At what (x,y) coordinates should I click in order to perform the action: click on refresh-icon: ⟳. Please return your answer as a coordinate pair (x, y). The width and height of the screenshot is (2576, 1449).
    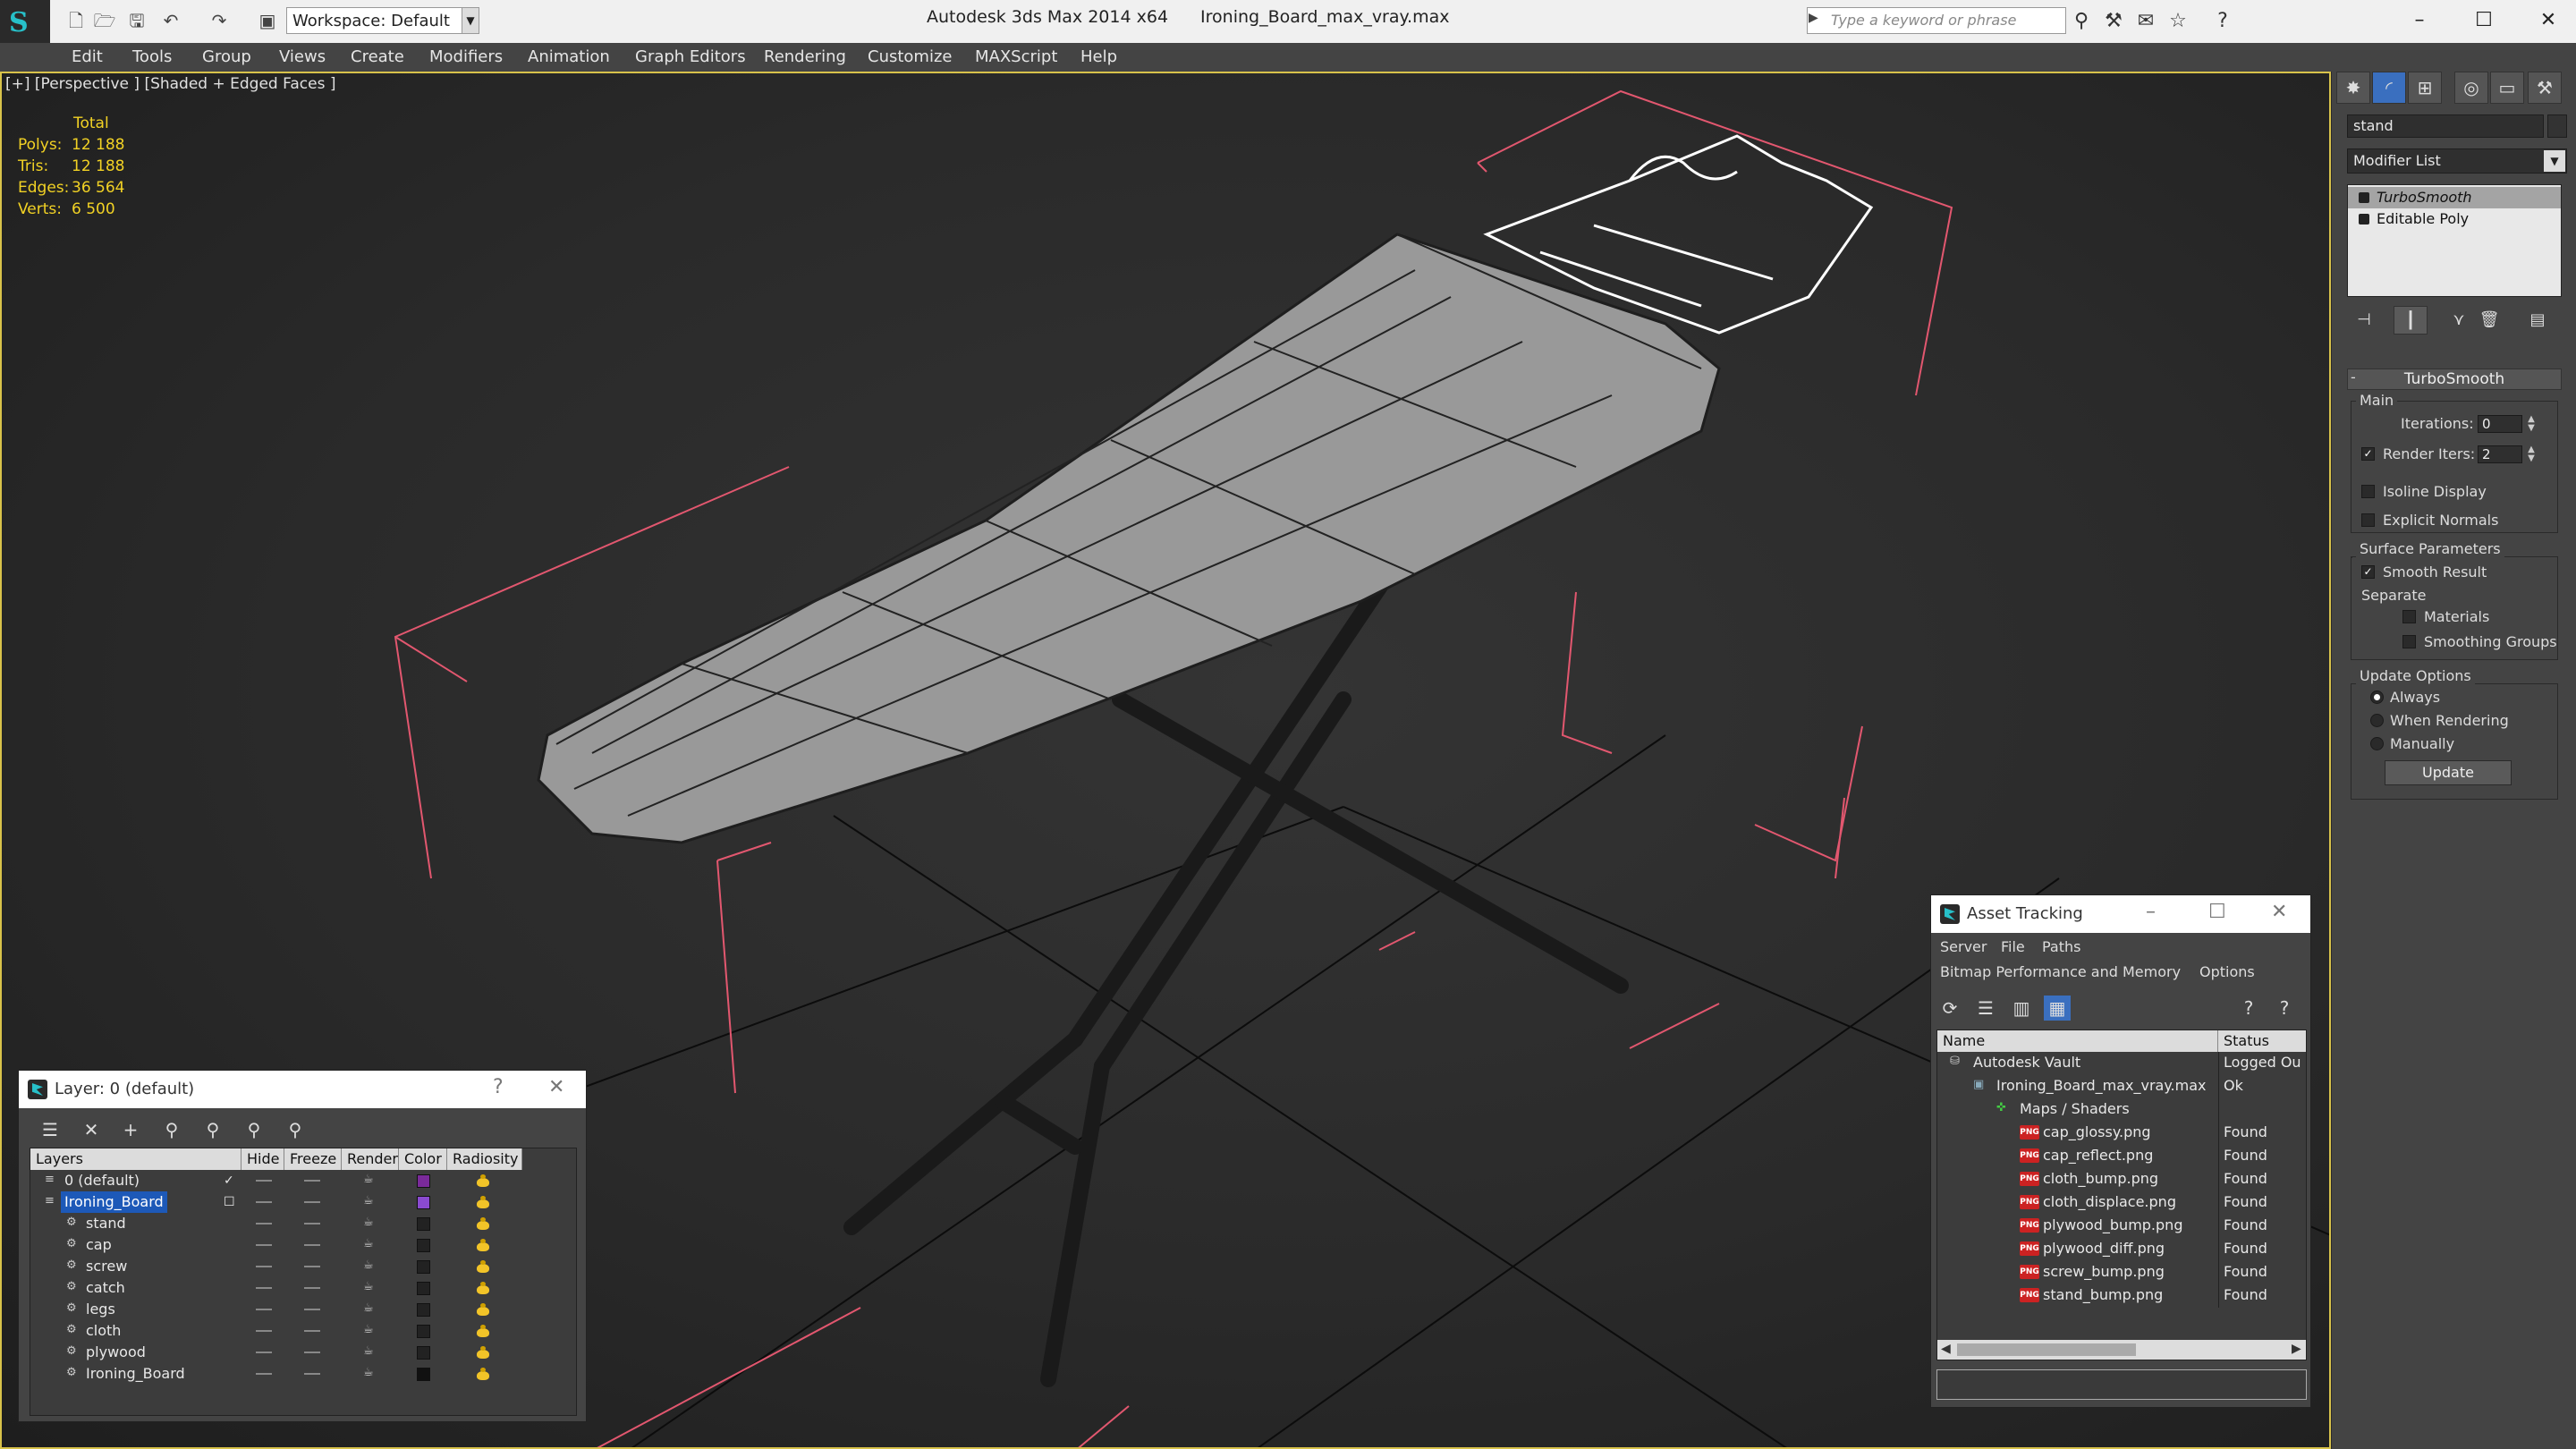
    Looking at the image, I should click on (1949, 1008).